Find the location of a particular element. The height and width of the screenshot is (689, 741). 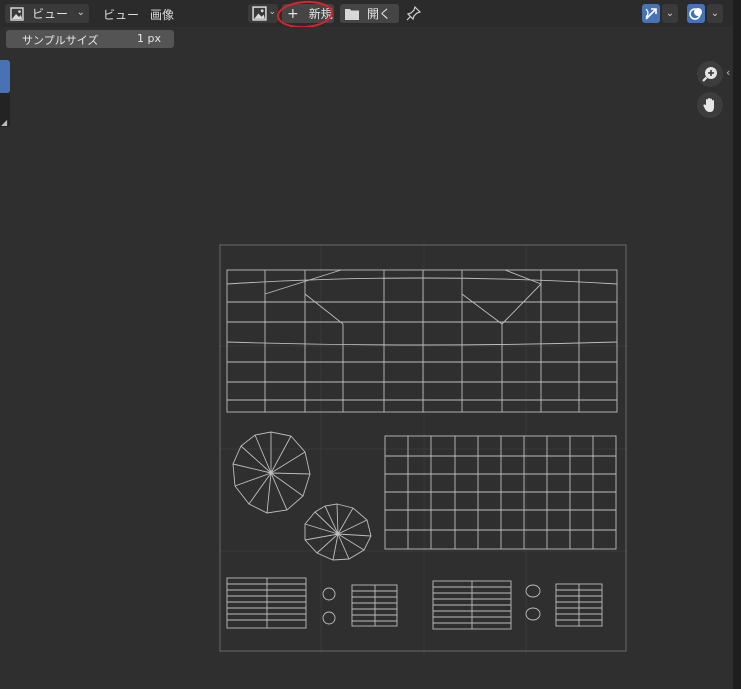

hand-icon is located at coordinates (708, 105).